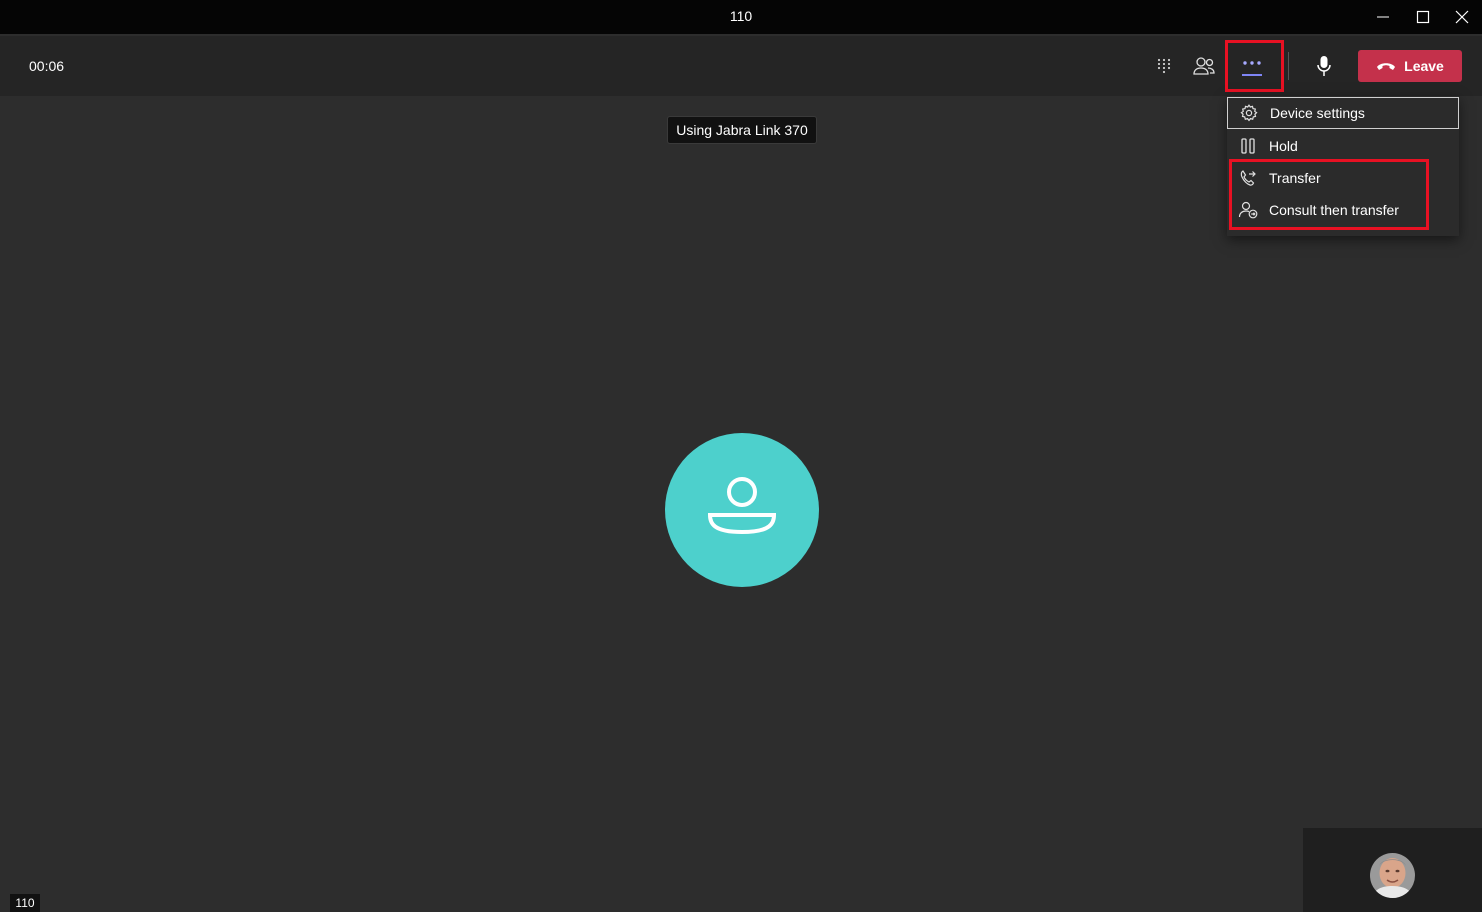  I want to click on title-bar: 110, so click(741, 17).